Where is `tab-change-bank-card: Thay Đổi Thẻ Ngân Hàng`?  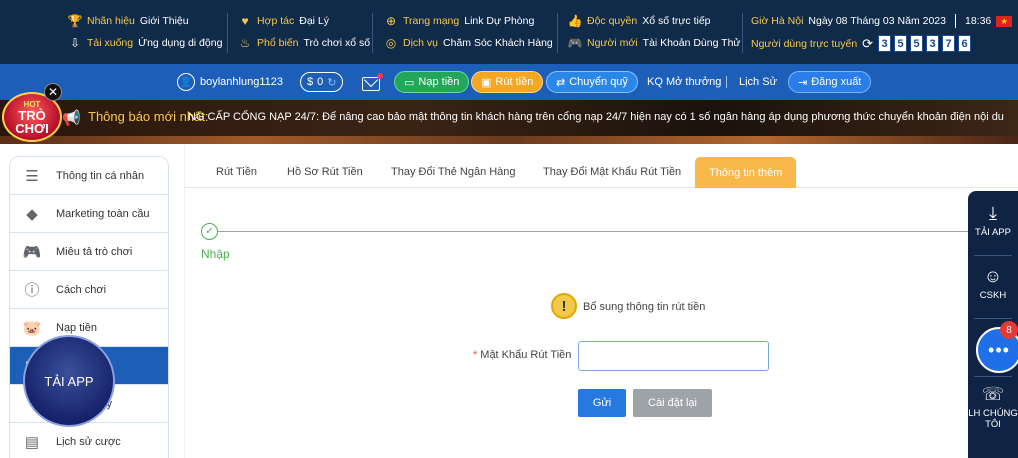
tab-change-bank-card: Thay Đổi Thẻ Ngân Hàng is located at coordinates (453, 172).